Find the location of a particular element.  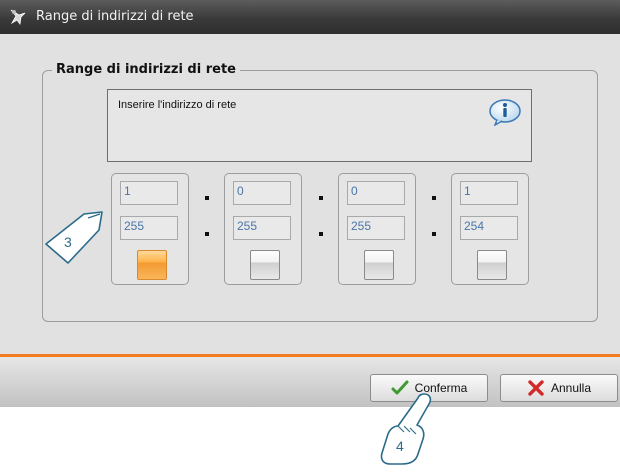

callout-3-number: 3 is located at coordinates (68, 242).